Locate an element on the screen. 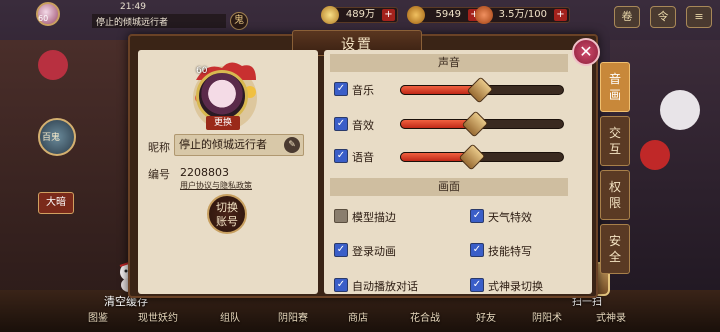  menu-item-shikigami: 式神录 is located at coordinates (611, 316).